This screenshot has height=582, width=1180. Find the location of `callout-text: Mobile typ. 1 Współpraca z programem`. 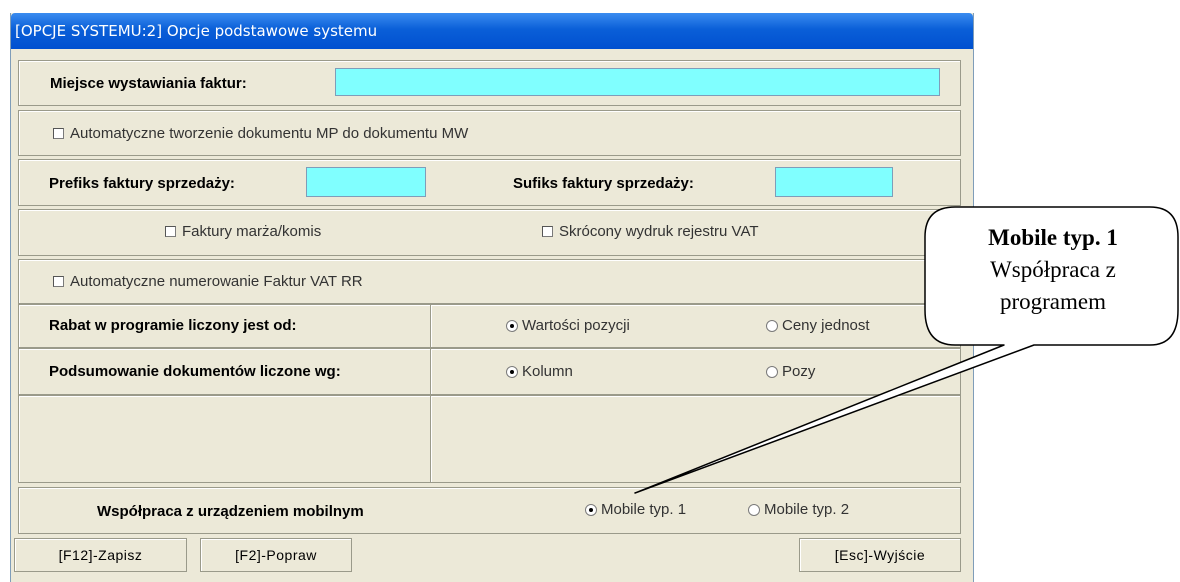

callout-text: Mobile typ. 1 Współpraca z programem is located at coordinates (1053, 270).